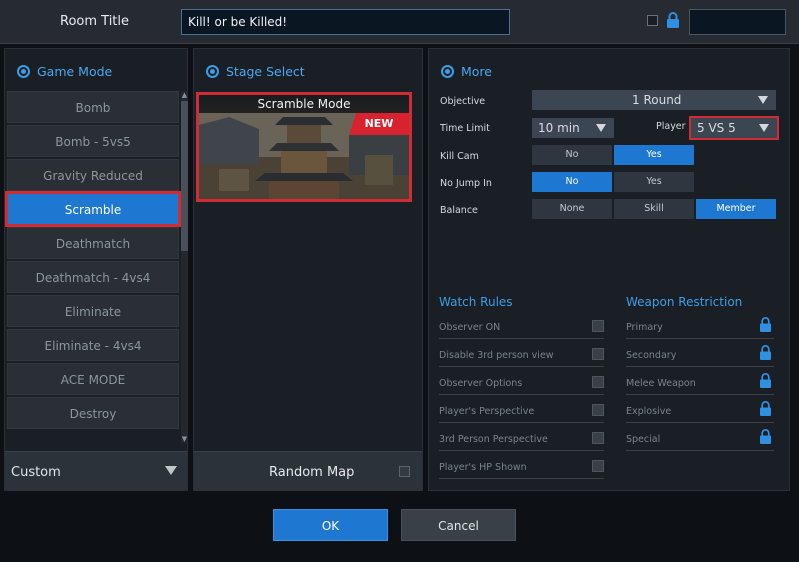 Image resolution: width=799 pixels, height=562 pixels. I want to click on room-title-input: Kill! or be Killed!, so click(345, 22).